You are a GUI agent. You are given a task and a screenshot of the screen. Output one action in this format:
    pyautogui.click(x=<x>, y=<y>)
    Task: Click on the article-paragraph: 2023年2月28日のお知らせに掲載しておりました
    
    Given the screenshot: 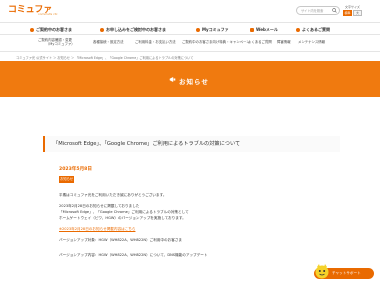 What is the action you would take?
    pyautogui.click(x=99, y=206)
    